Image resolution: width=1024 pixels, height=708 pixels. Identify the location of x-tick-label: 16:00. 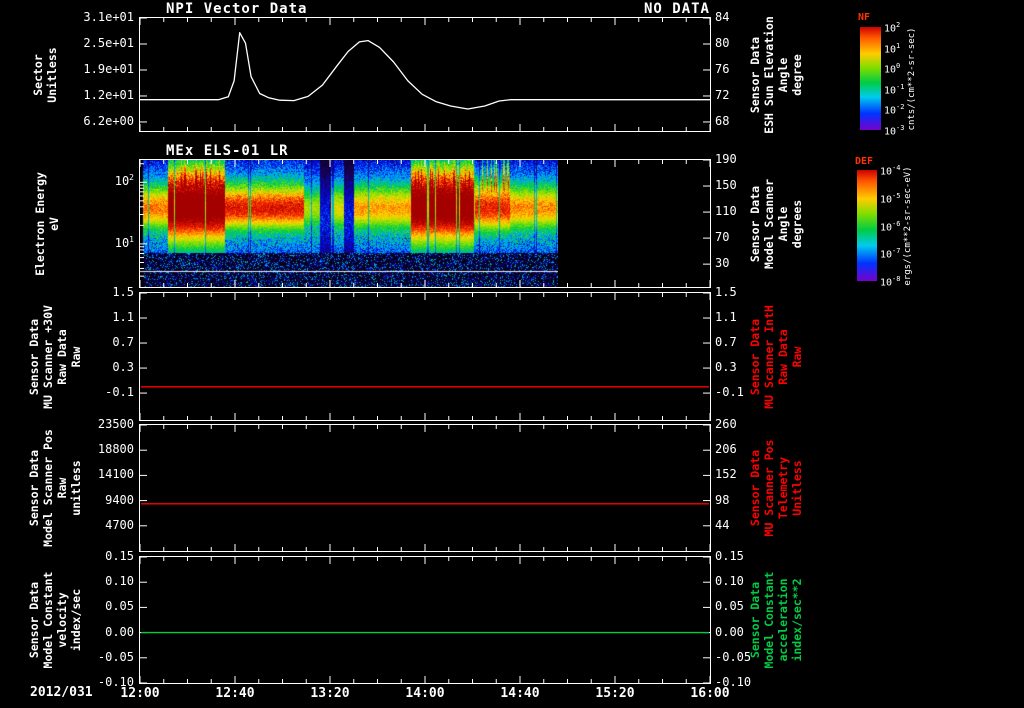
(710, 693).